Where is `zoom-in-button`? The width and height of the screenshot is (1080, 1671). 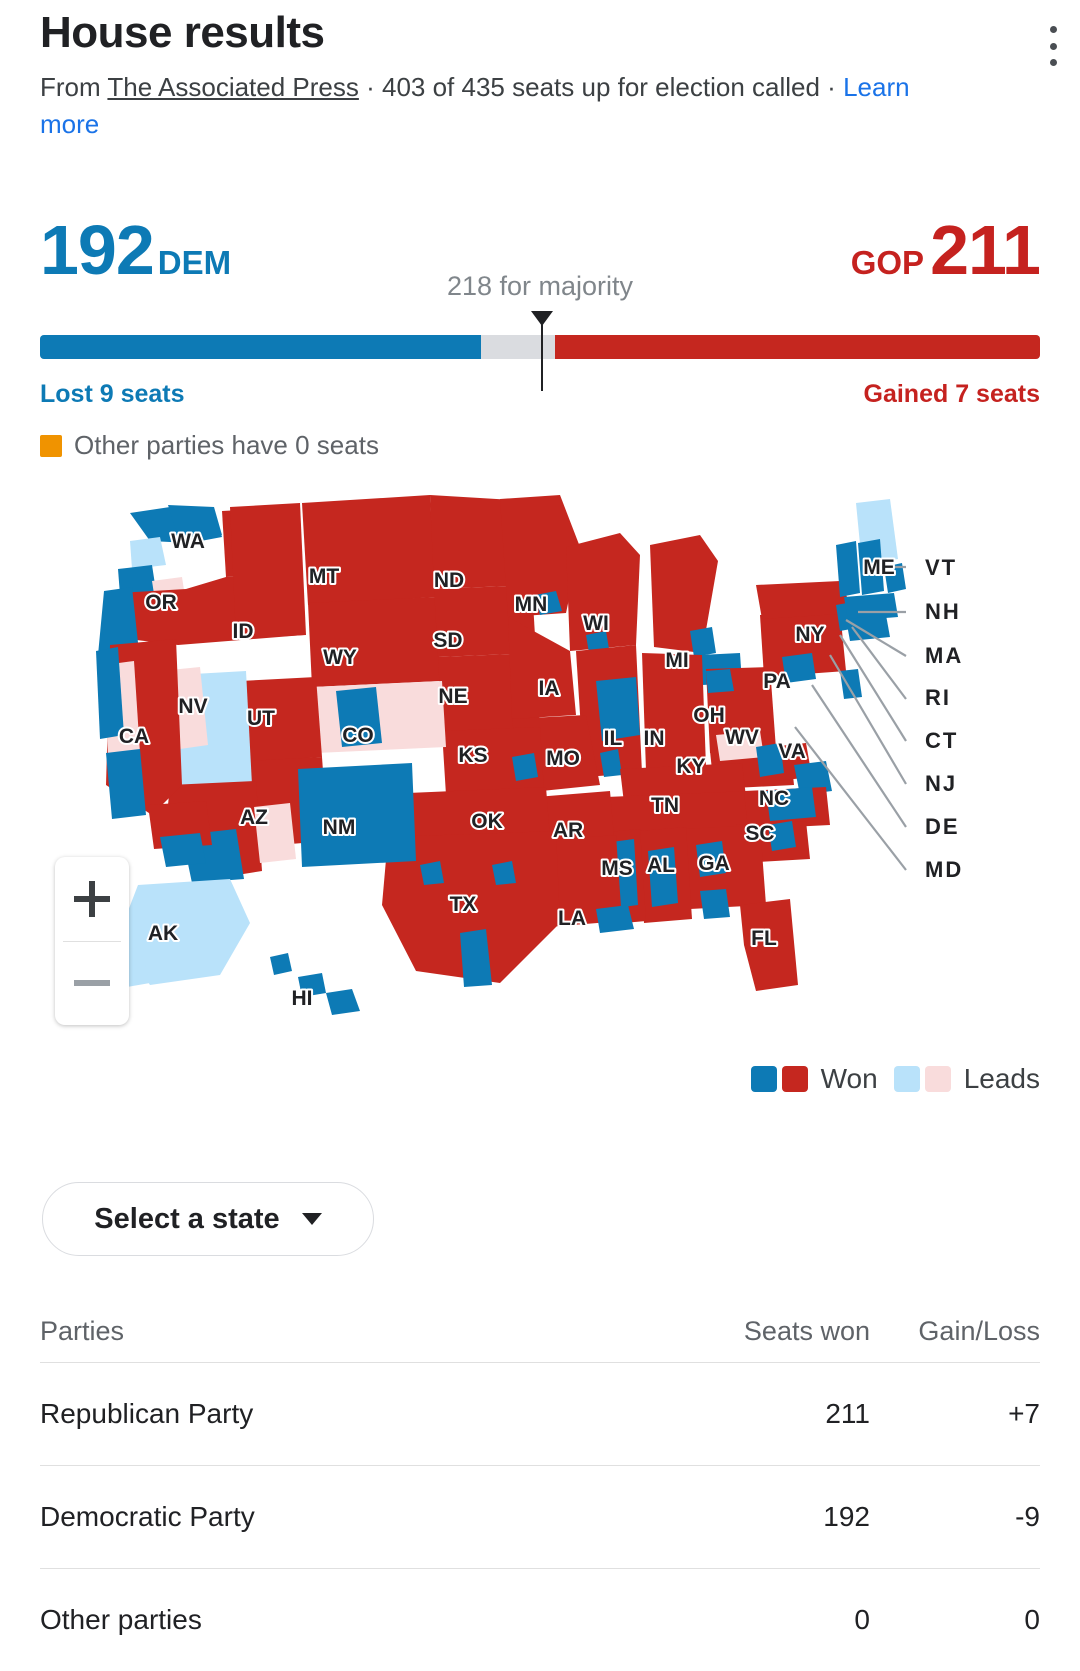
zoom-in-button is located at coordinates (92, 899).